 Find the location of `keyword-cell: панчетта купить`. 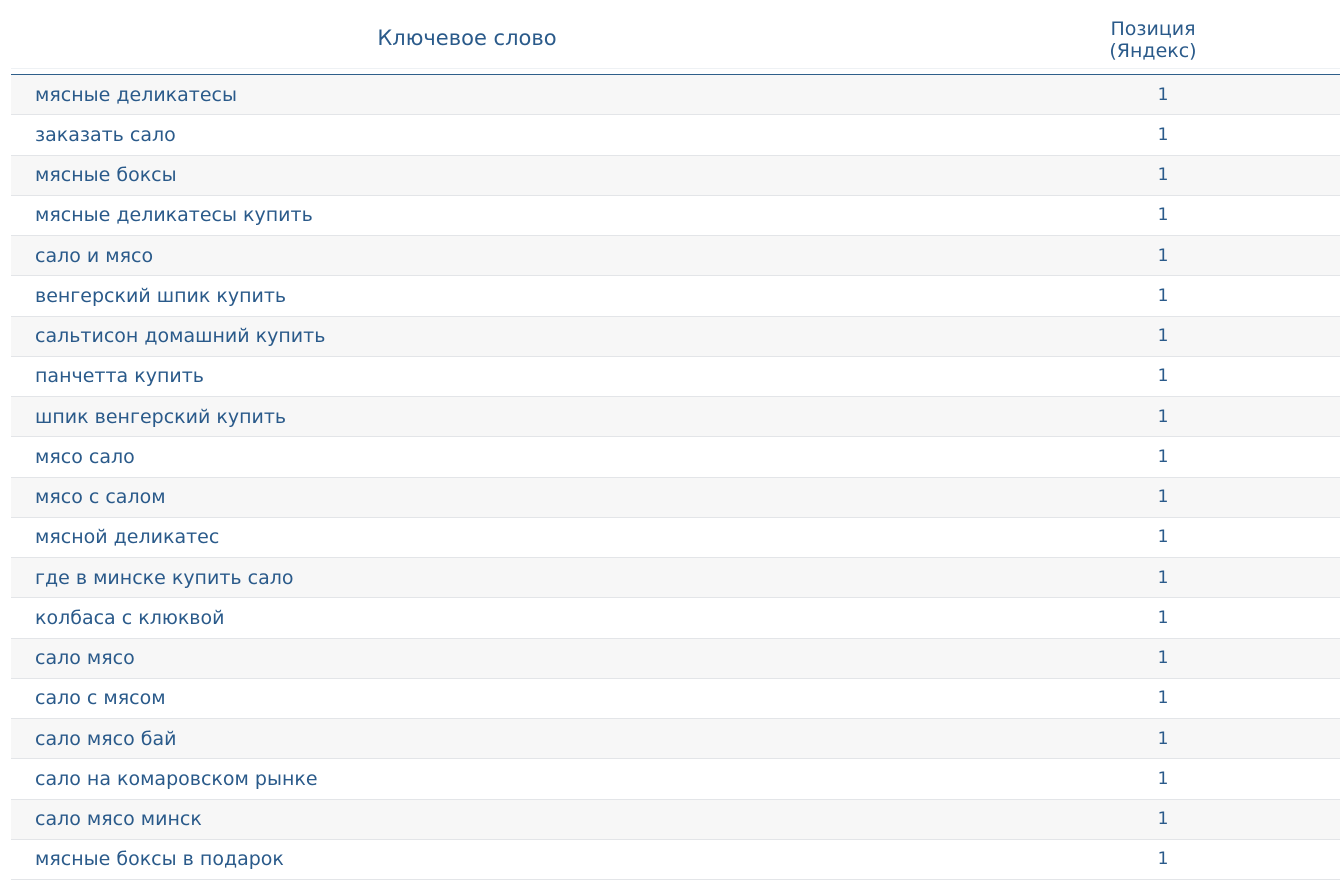

keyword-cell: панчетта купить is located at coordinates (119, 376).